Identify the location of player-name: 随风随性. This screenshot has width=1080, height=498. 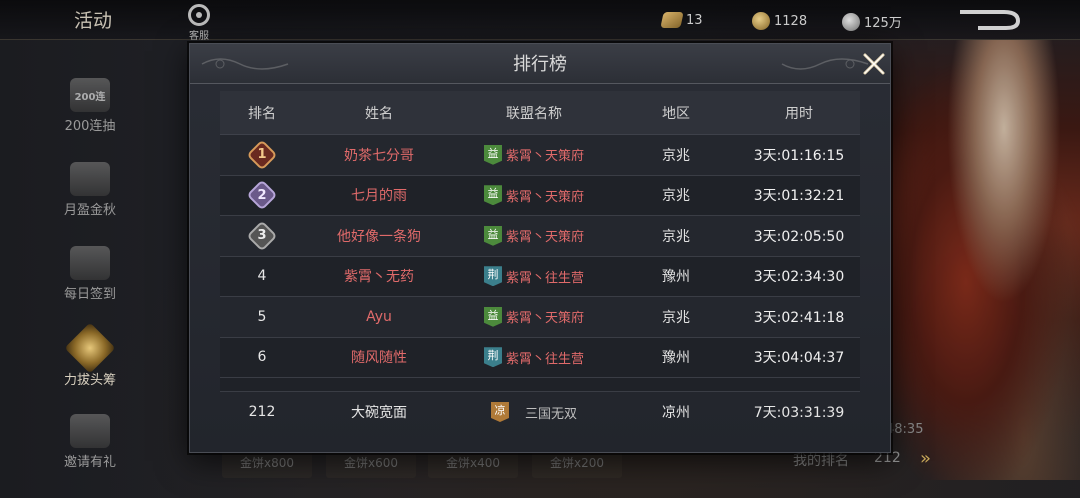
(379, 358).